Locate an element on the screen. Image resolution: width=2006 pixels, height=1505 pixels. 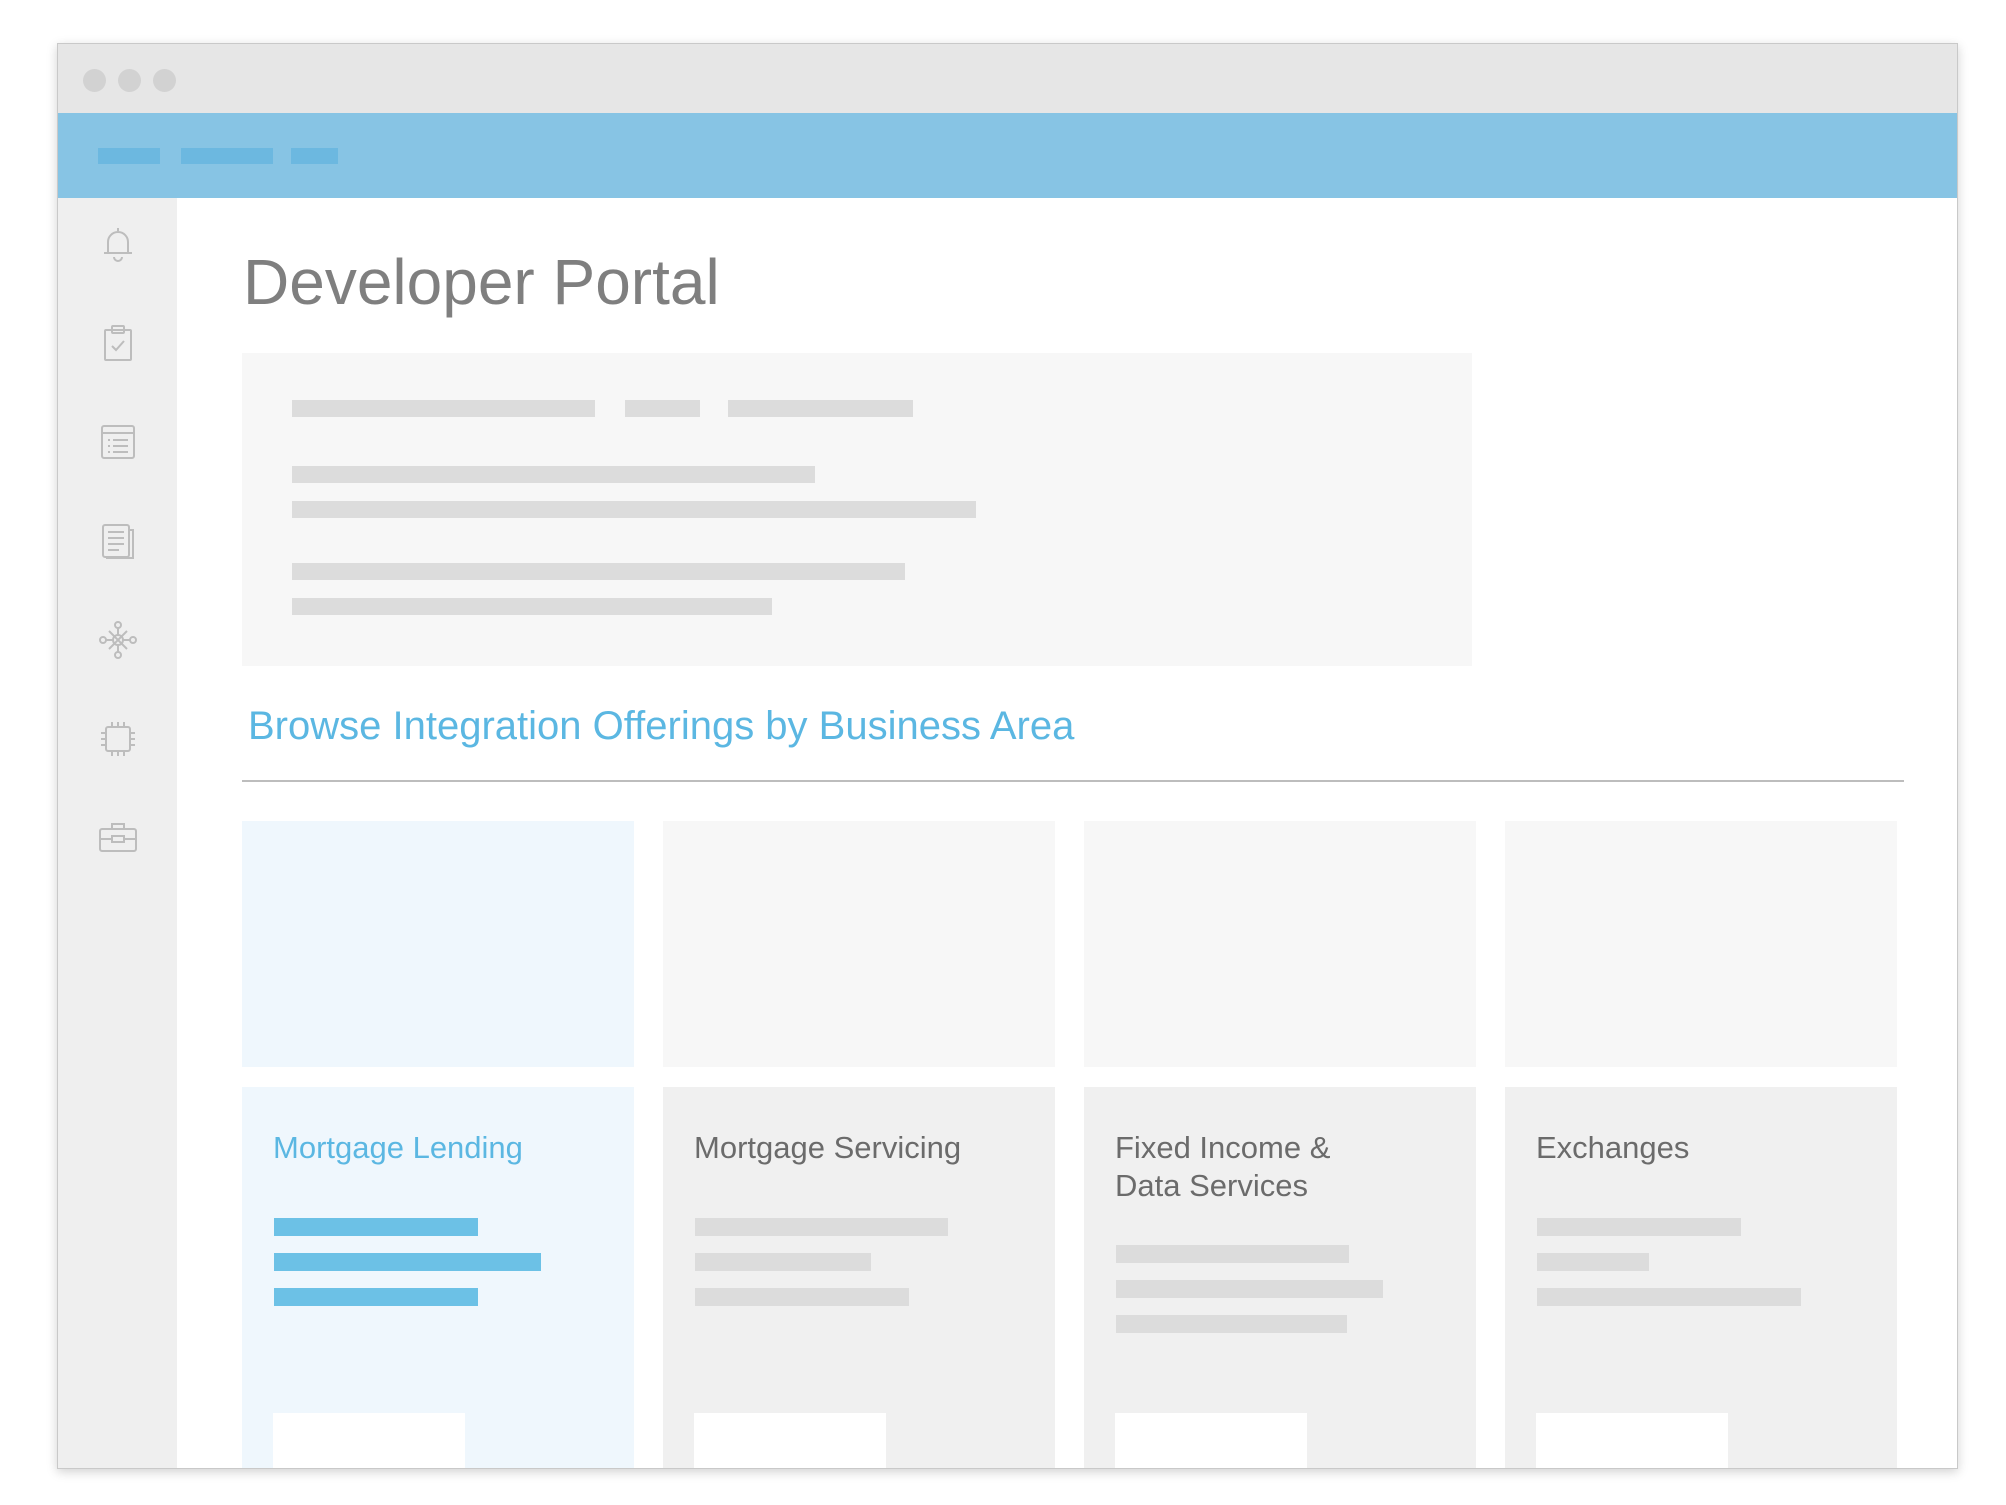
intro-panel is located at coordinates (857, 509).